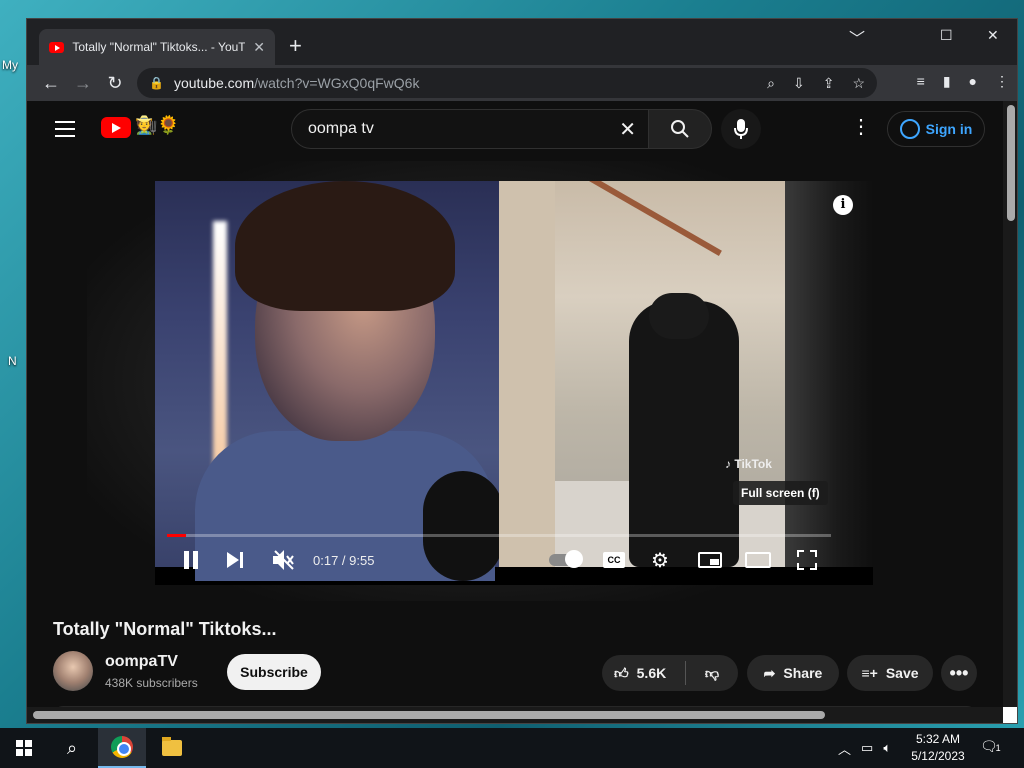  Describe the element at coordinates (527, 374) in the screenshot. I see `pillar` at that location.